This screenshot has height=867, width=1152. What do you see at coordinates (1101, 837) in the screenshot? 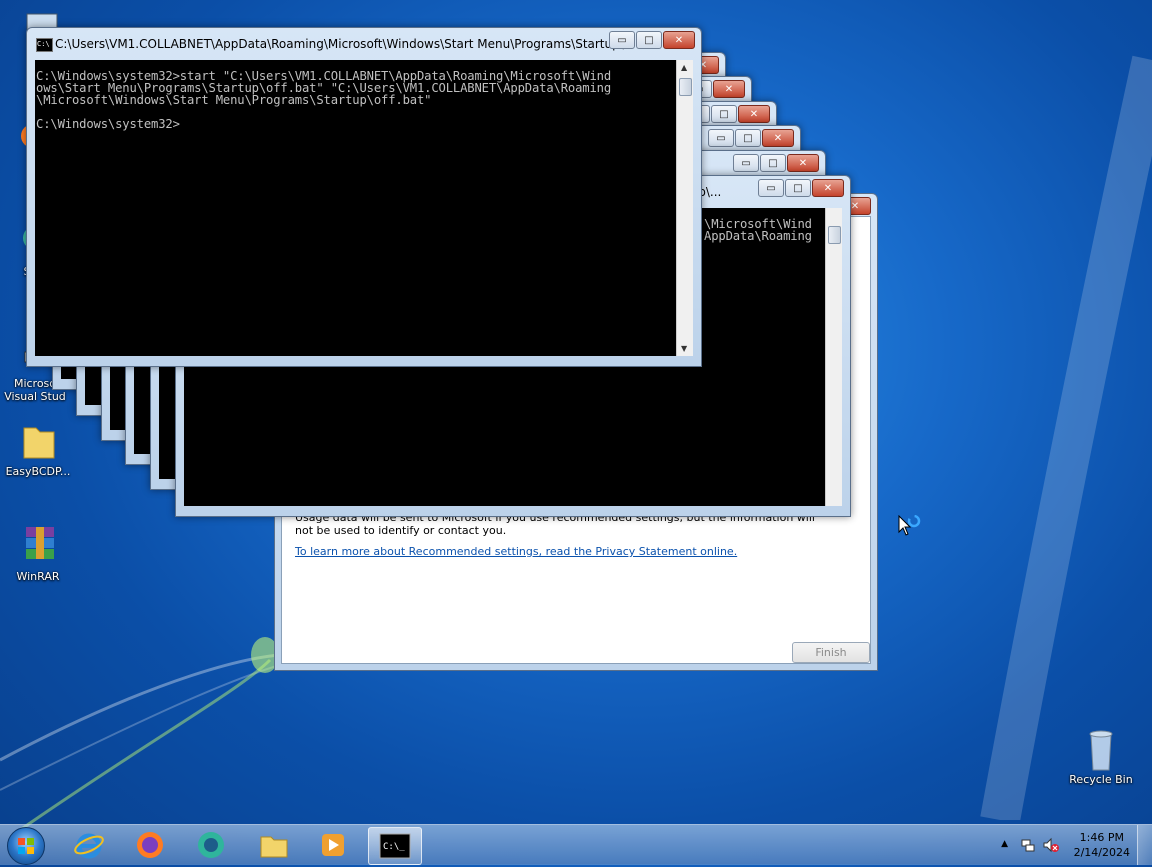
I see `clock-time: 1:46 PM` at bounding box center [1101, 837].